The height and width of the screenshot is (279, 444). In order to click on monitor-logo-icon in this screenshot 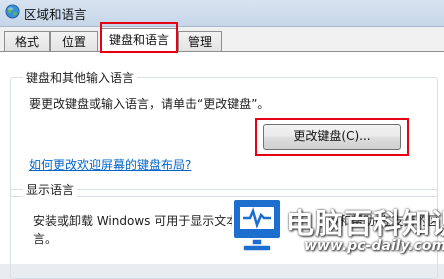, I will do `click(257, 225)`.